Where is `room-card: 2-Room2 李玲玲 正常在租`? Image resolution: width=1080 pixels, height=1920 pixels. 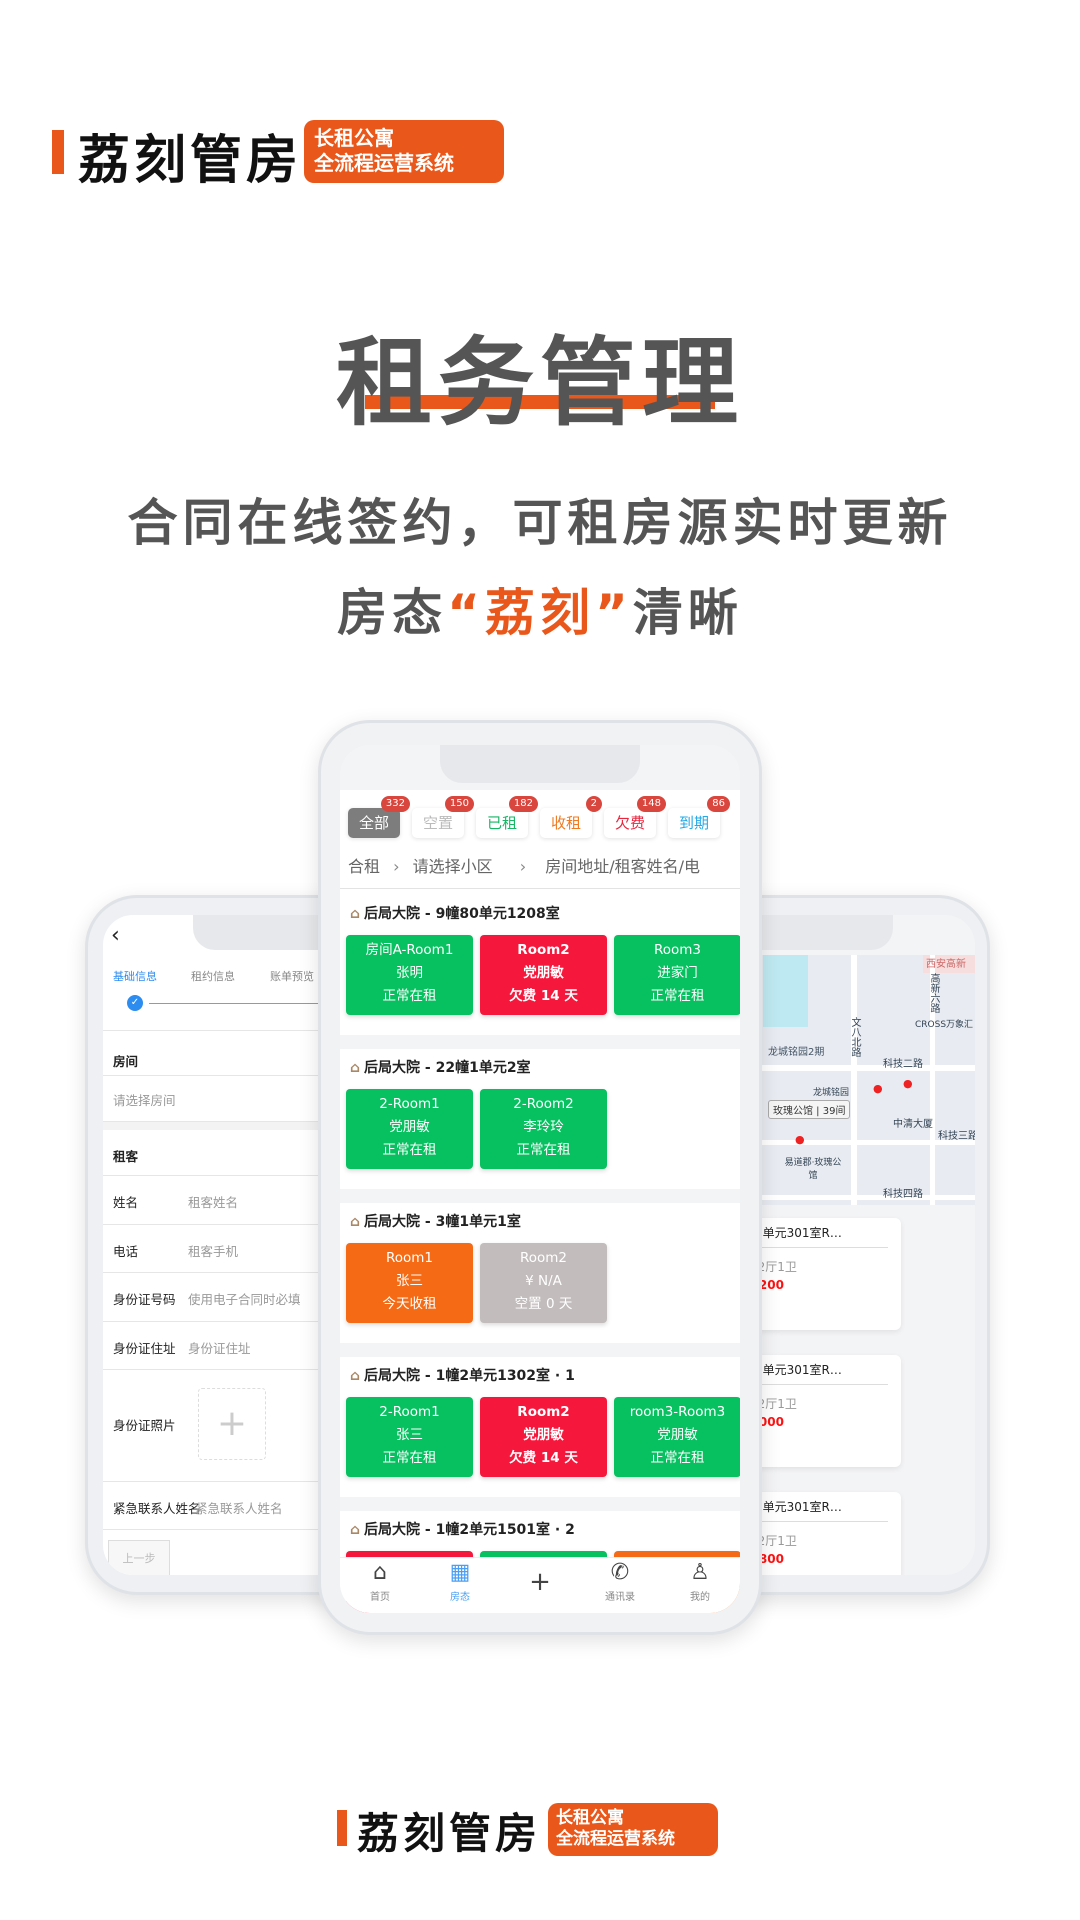 room-card: 2-Room2 李玲玲 正常在租 is located at coordinates (543, 1129).